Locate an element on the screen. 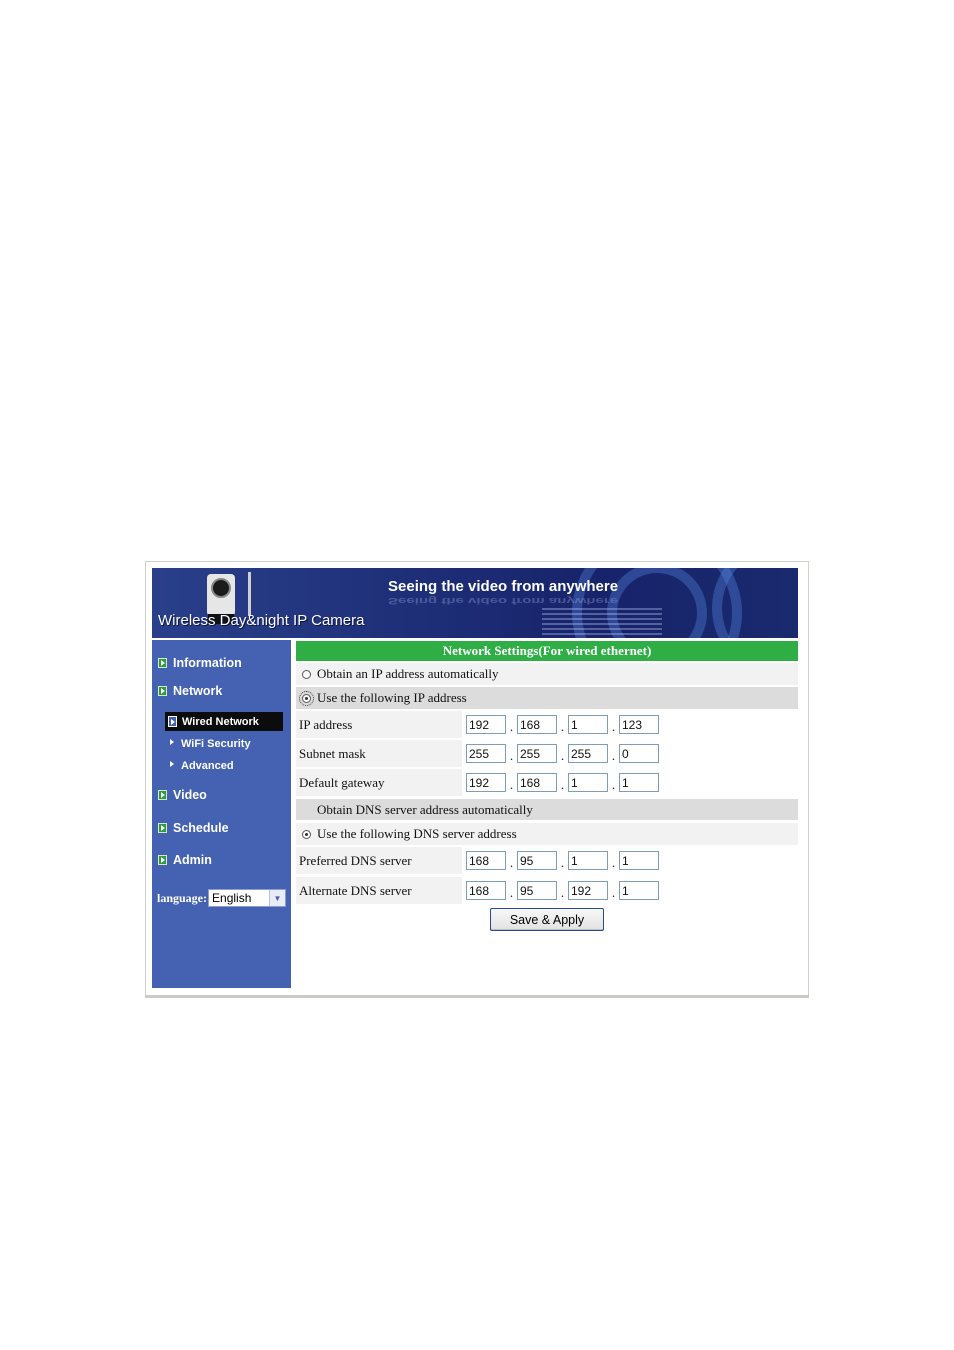 Image resolution: width=954 pixels, height=1350 pixels. default-gateway-row: Default gateway 192. 168. 1. 1 is located at coordinates (547, 782).